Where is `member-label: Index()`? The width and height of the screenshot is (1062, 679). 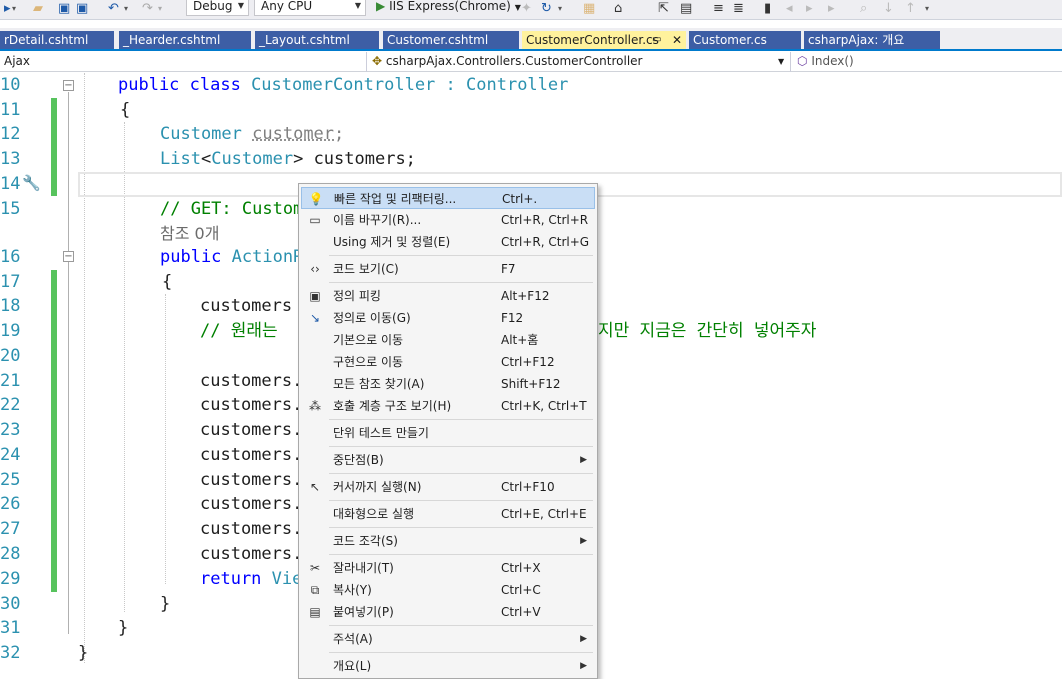
member-label: Index() is located at coordinates (832, 61).